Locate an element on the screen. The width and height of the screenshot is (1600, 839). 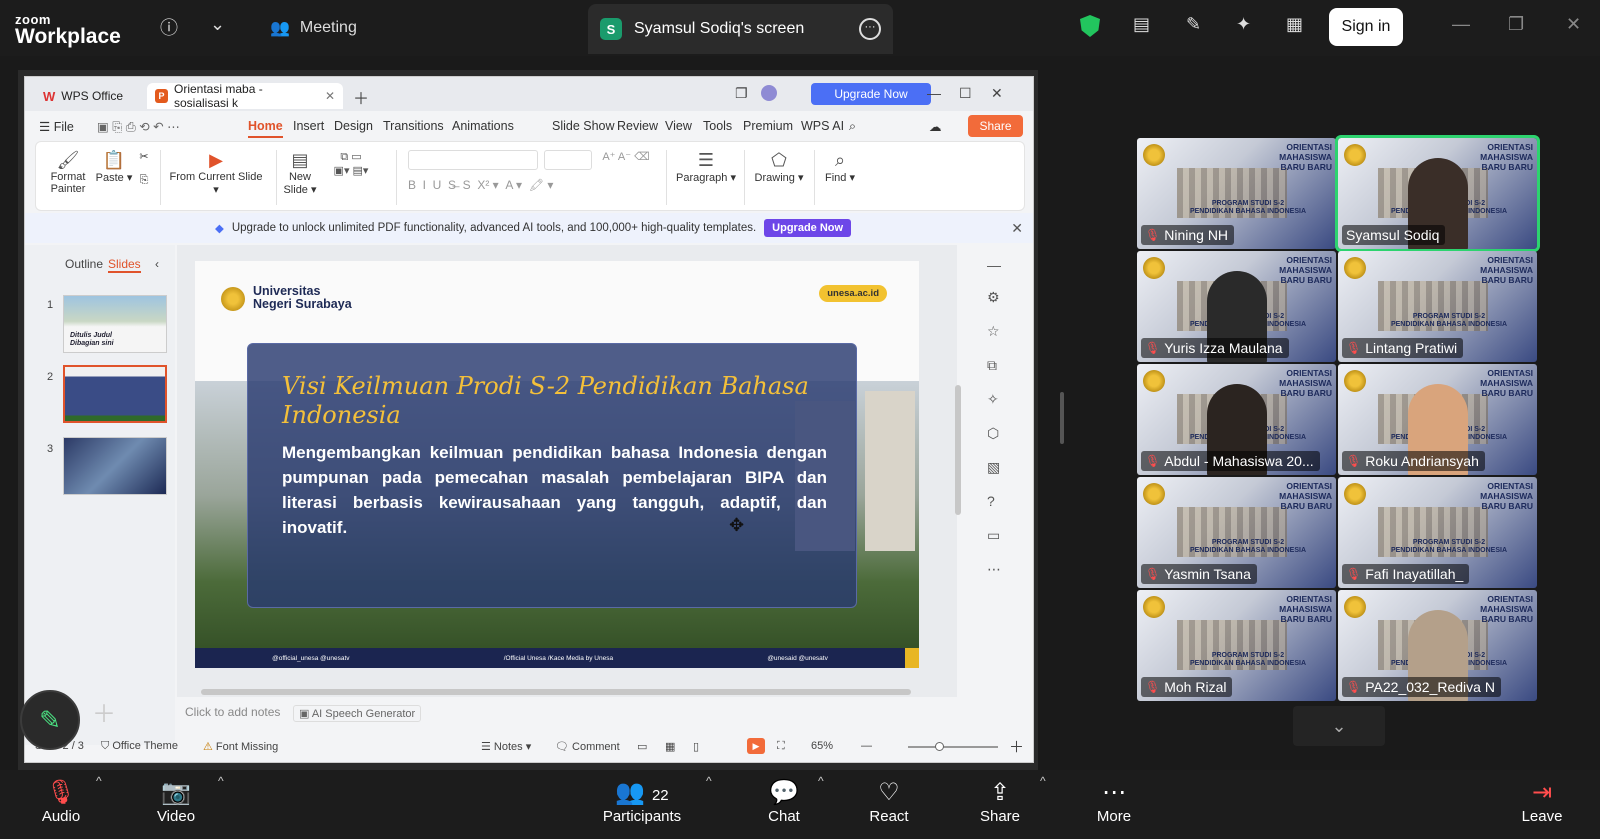
paste-button: 📋 Paste ▾ is located at coordinates (114, 167).